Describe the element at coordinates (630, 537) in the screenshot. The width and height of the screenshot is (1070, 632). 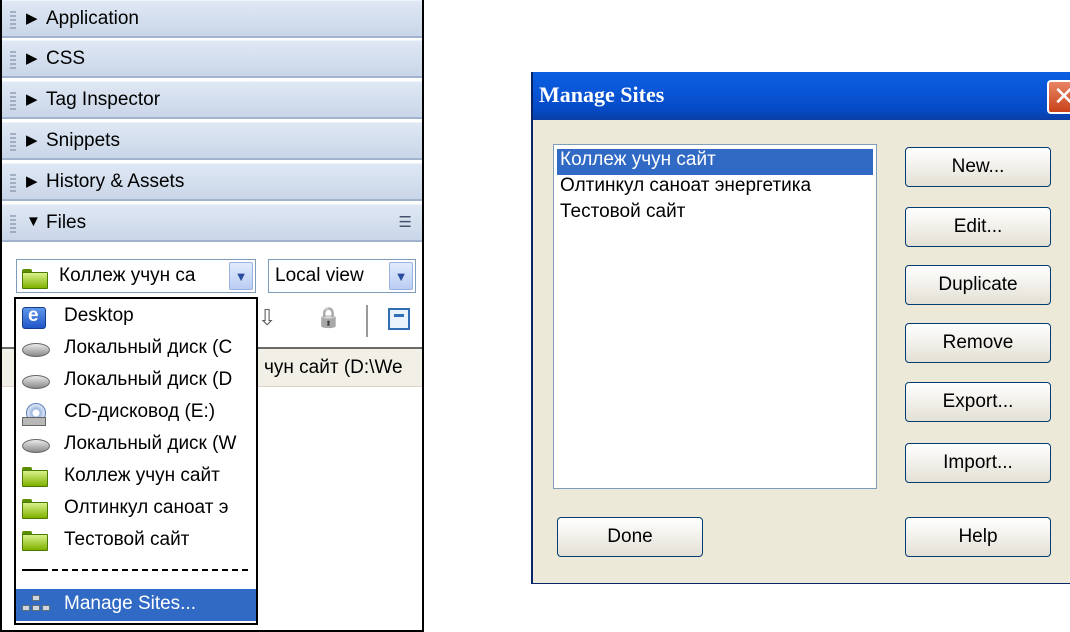
I see `done-button: Done` at that location.